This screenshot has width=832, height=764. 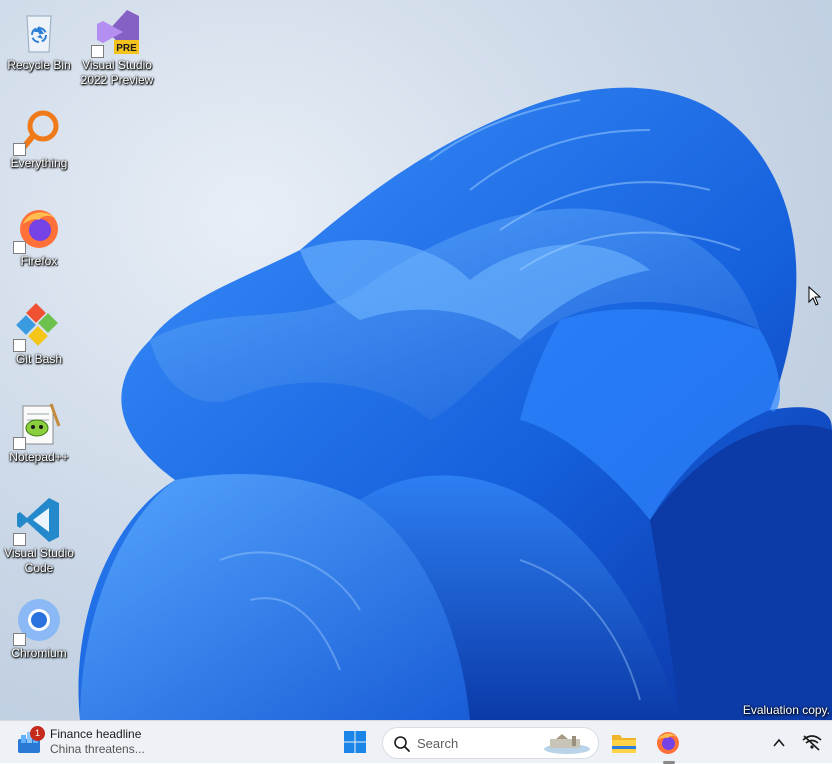 What do you see at coordinates (39, 653) in the screenshot?
I see `desktop-icon-label: Chromium` at bounding box center [39, 653].